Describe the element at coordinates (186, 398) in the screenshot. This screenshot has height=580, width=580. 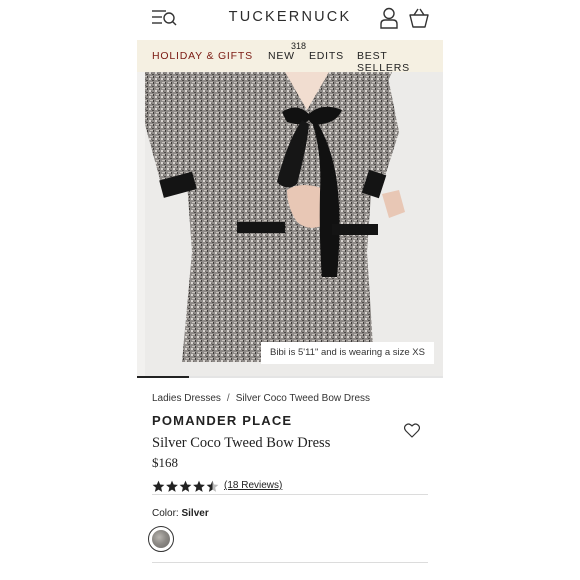
I see `breadcrumb-item-category: Ladies Dresses` at that location.